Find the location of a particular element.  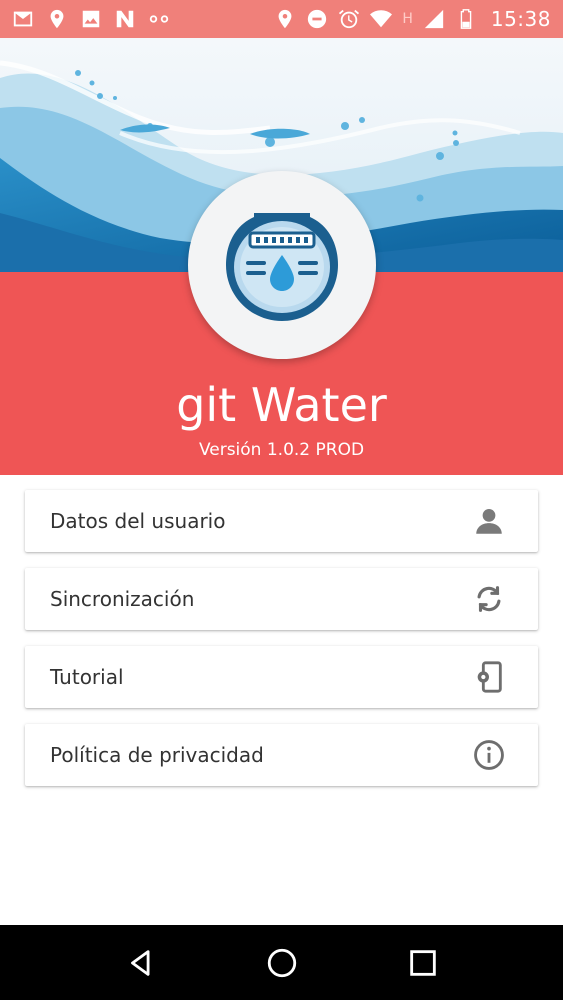

battery-icon is located at coordinates (466, 19).